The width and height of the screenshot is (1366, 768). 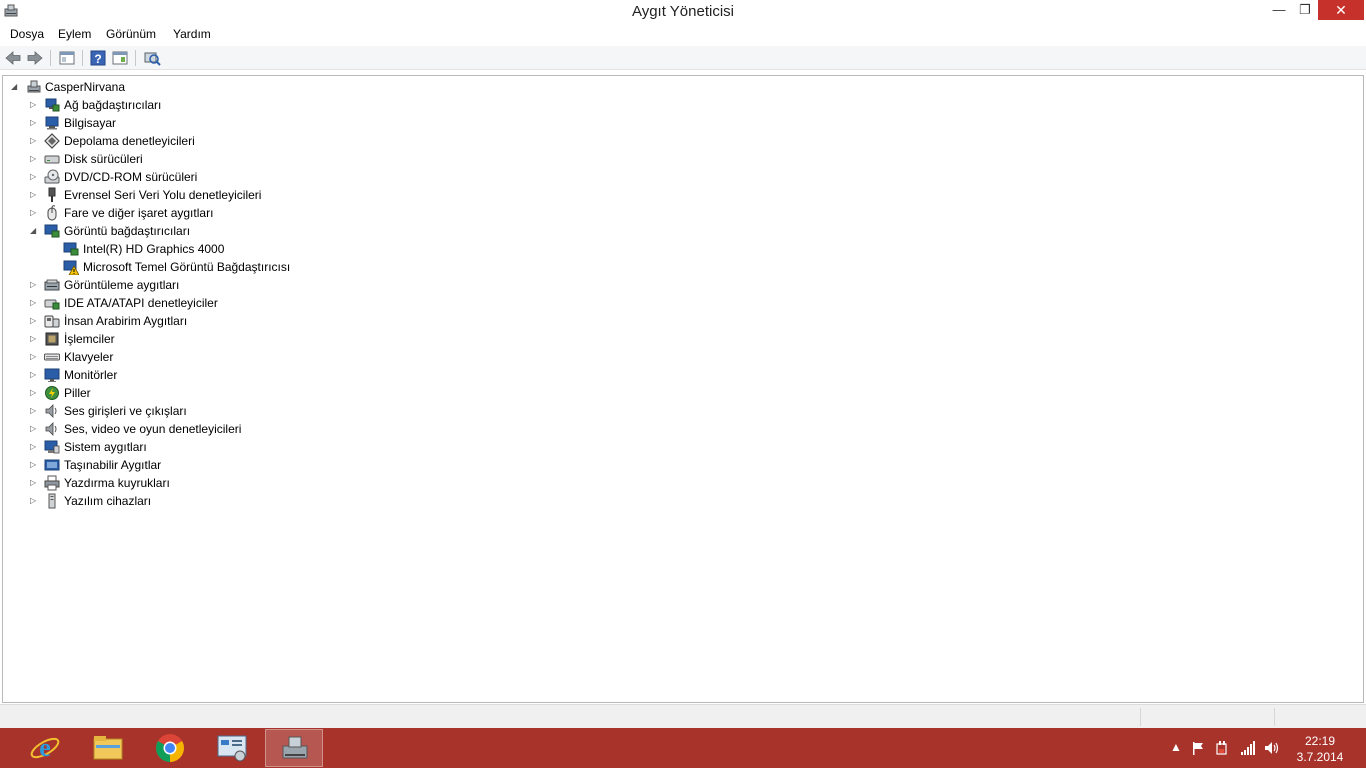 What do you see at coordinates (35, 58) in the screenshot?
I see `forward-arrow-icon` at bounding box center [35, 58].